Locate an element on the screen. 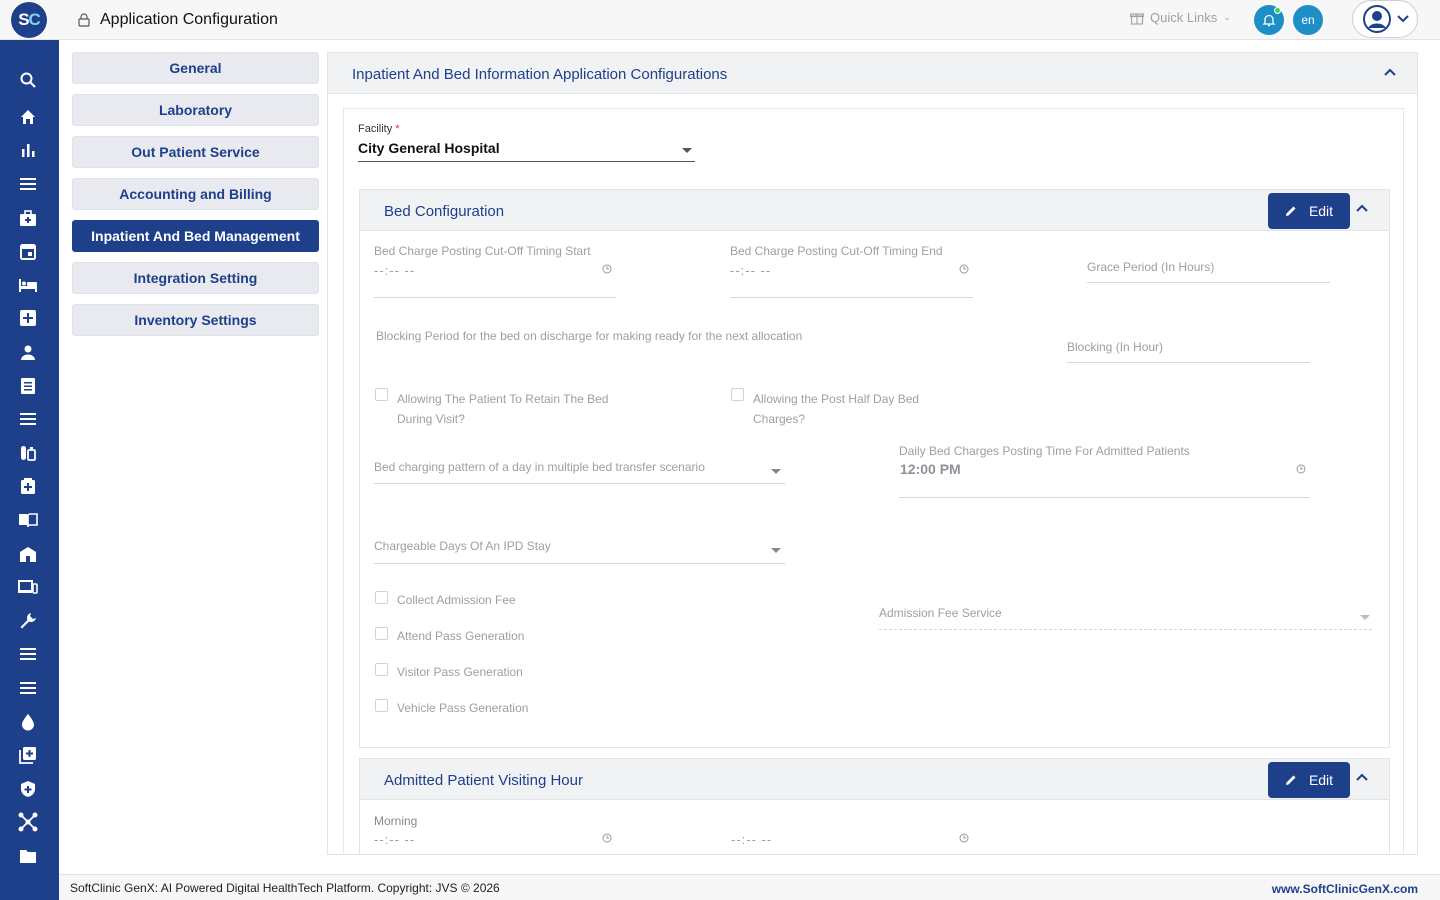  chevron-down-icon: ⌄ is located at coordinates (1227, 17).